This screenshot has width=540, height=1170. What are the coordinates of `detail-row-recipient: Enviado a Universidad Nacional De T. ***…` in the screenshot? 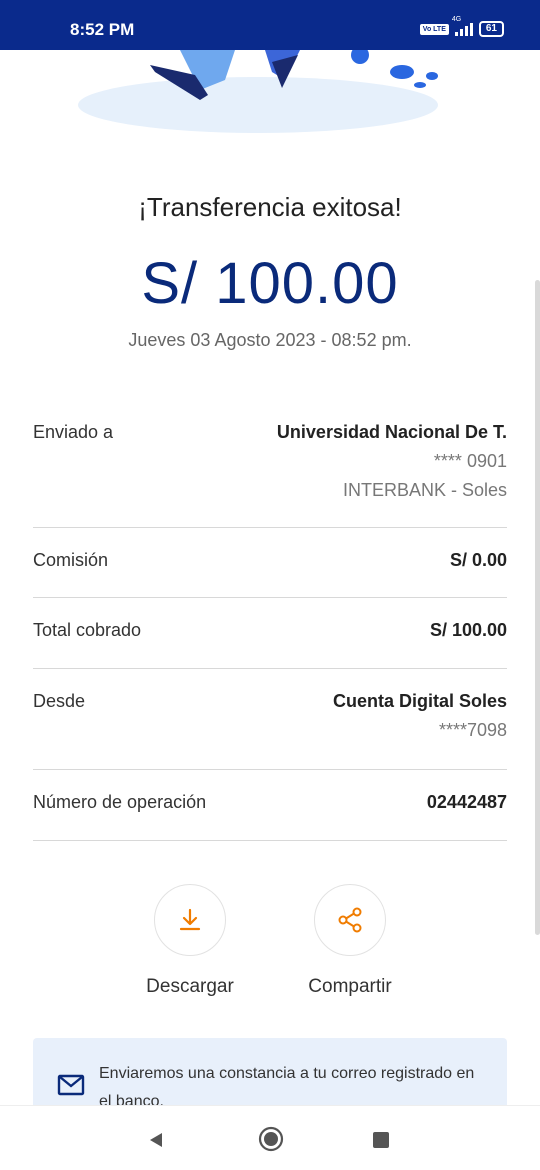 It's located at (270, 464).